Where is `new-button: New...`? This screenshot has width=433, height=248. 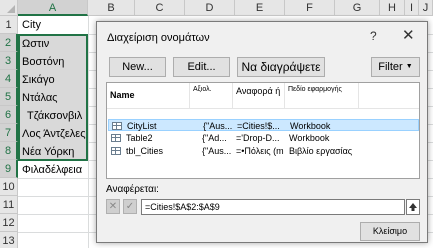 new-button: New... is located at coordinates (137, 67).